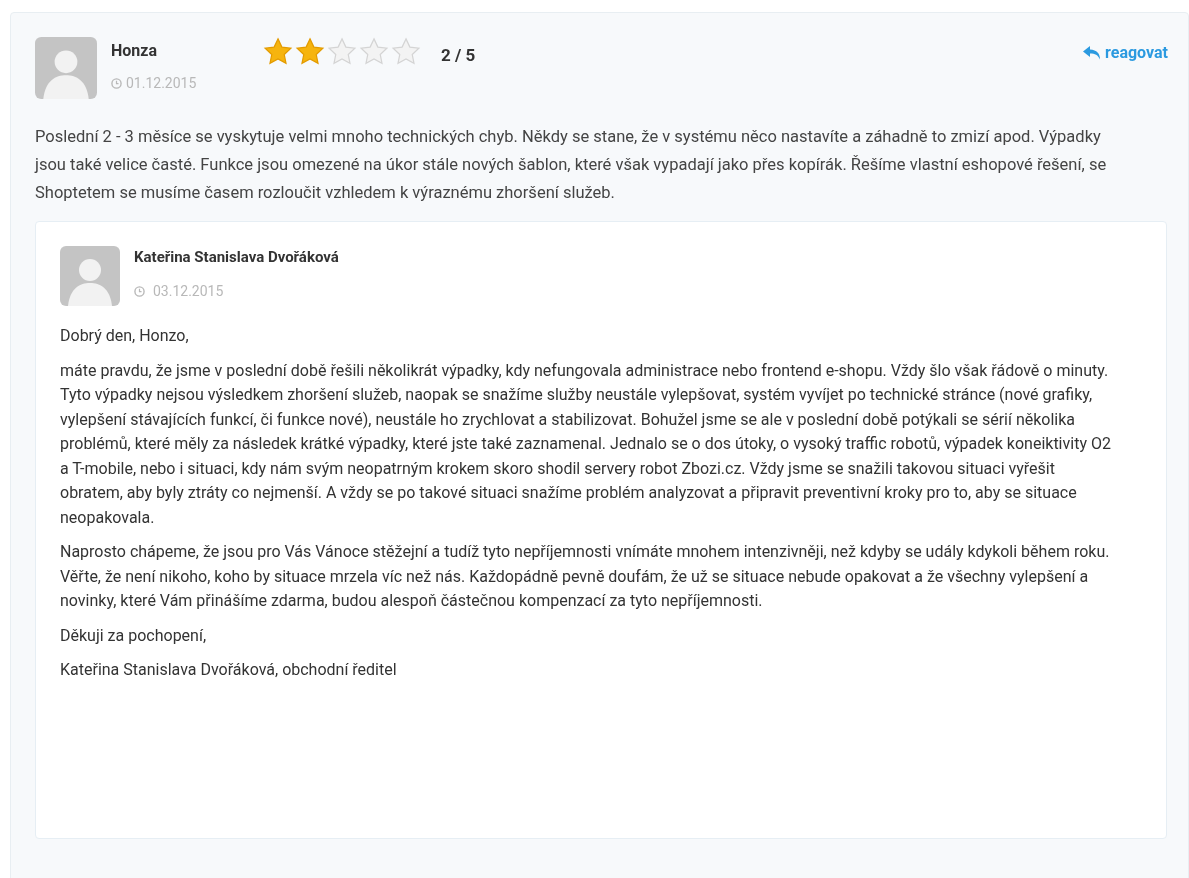  Describe the element at coordinates (125, 336) in the screenshot. I see `response-paragraph: Dobrý den, Honzo,` at that location.